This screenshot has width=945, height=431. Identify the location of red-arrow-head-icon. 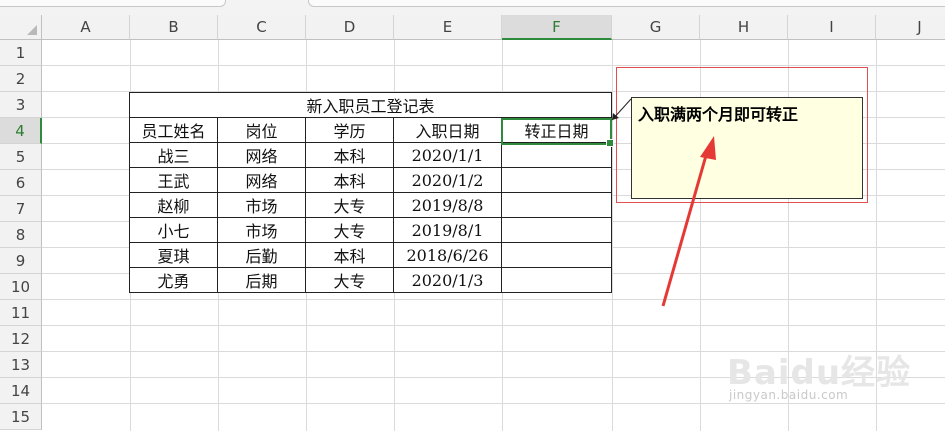
(708, 148).